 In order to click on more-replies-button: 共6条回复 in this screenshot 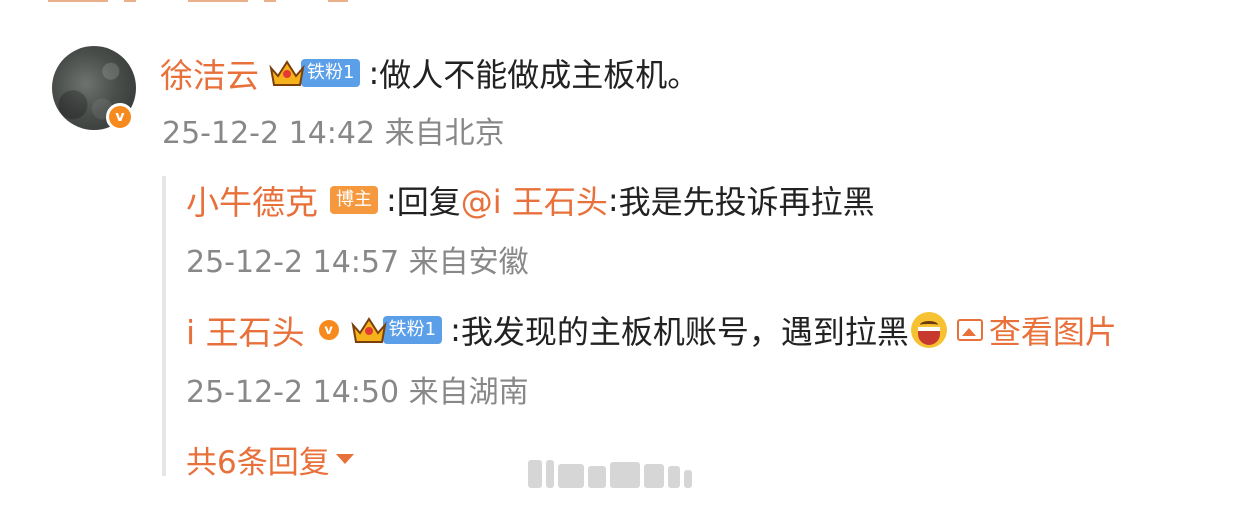, I will do `click(270, 459)`.